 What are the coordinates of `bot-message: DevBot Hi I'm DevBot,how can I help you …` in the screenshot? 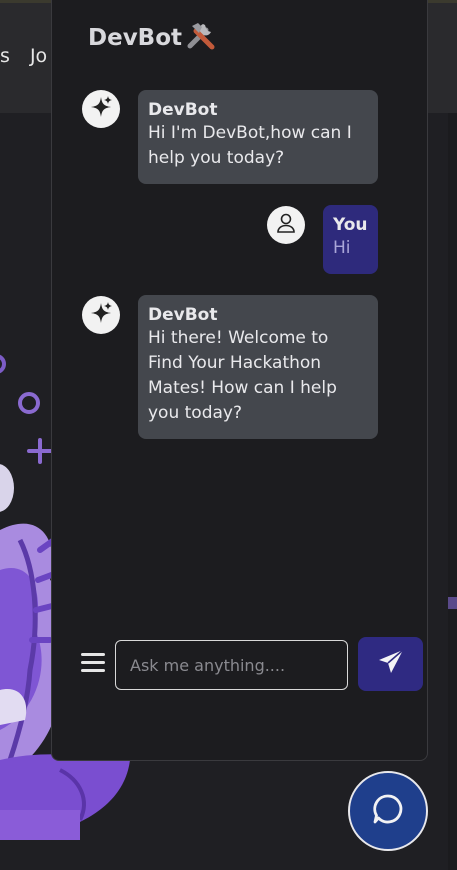 It's located at (258, 137).